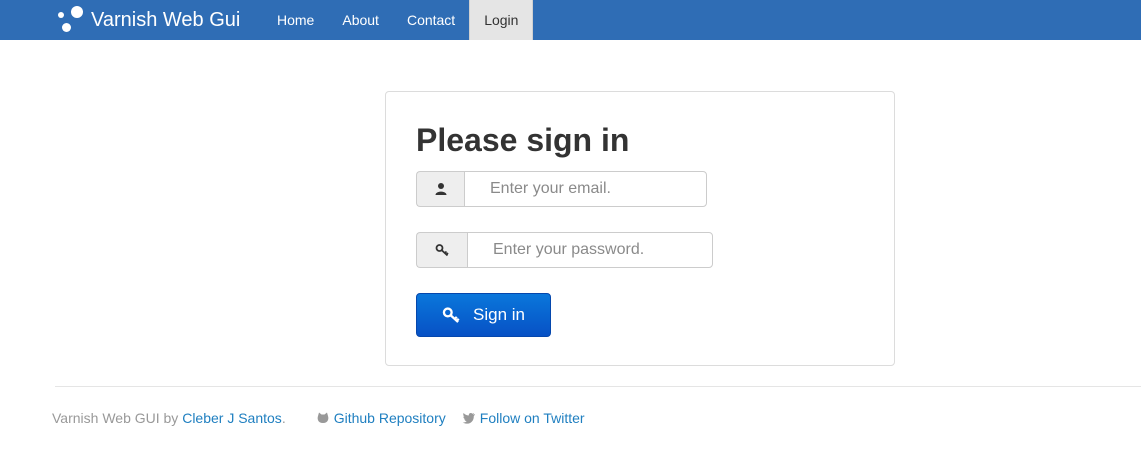 The width and height of the screenshot is (1141, 469). I want to click on github-repository-link: Github Repository, so click(390, 418).